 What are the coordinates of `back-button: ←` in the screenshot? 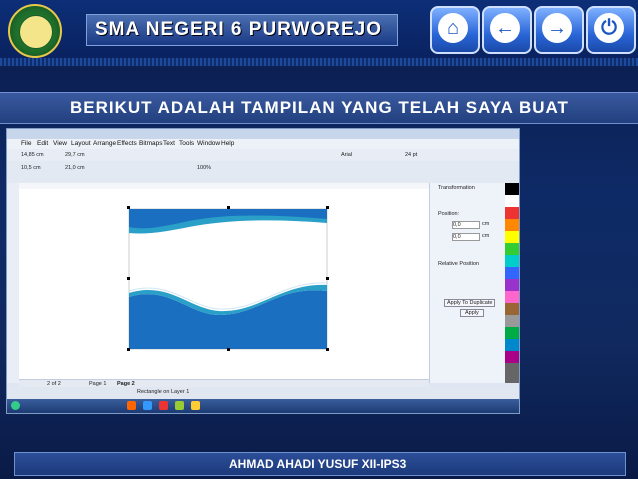 It's located at (507, 30).